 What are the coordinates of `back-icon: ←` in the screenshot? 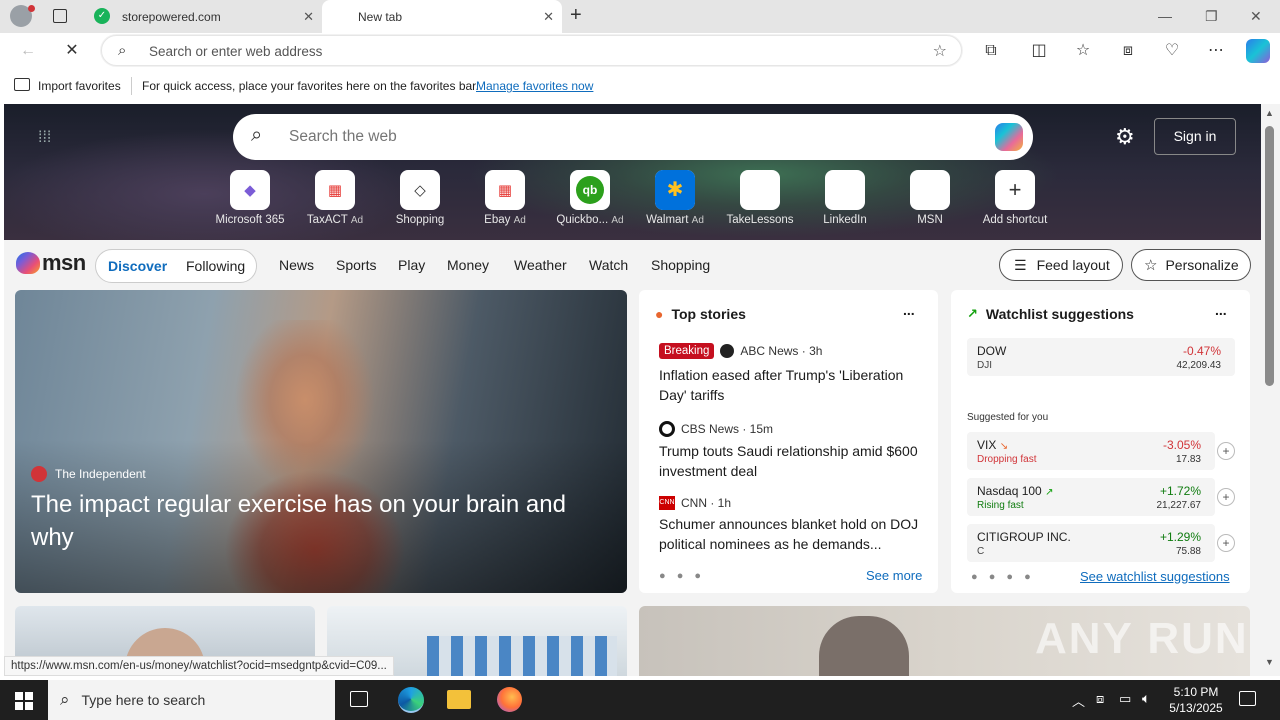 It's located at (28, 51).